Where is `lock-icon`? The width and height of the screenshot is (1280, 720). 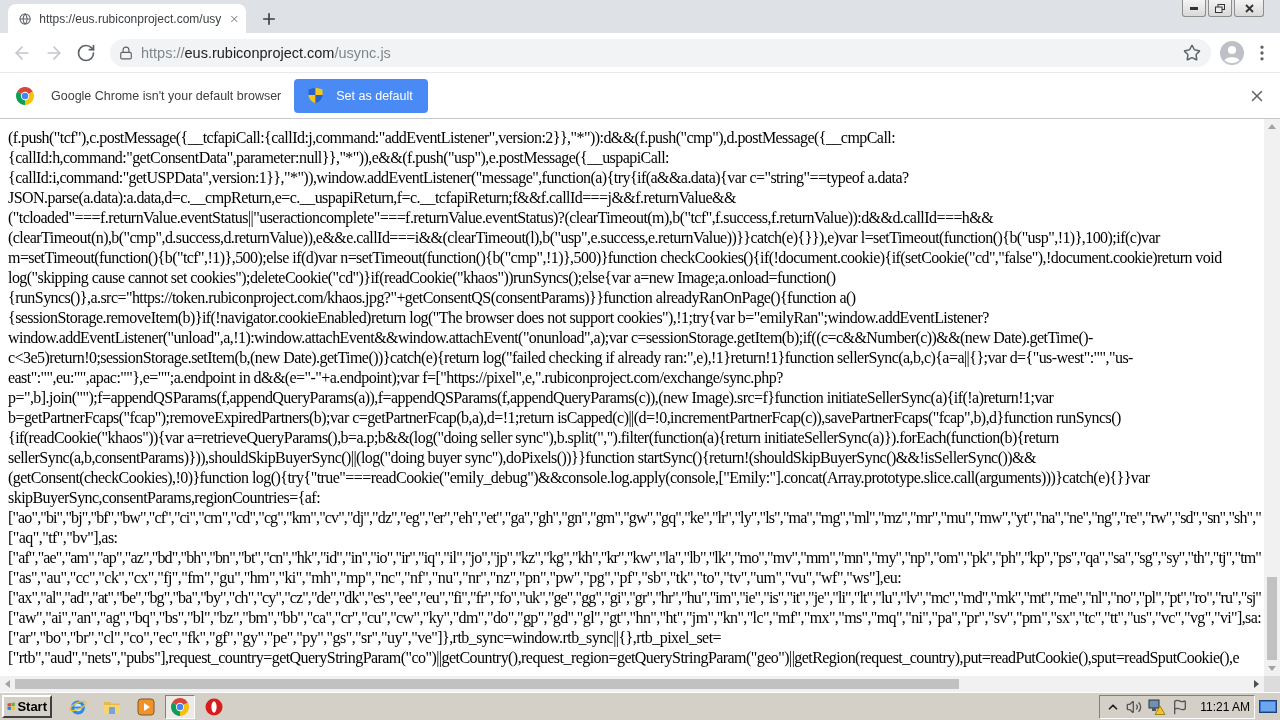 lock-icon is located at coordinates (126, 52).